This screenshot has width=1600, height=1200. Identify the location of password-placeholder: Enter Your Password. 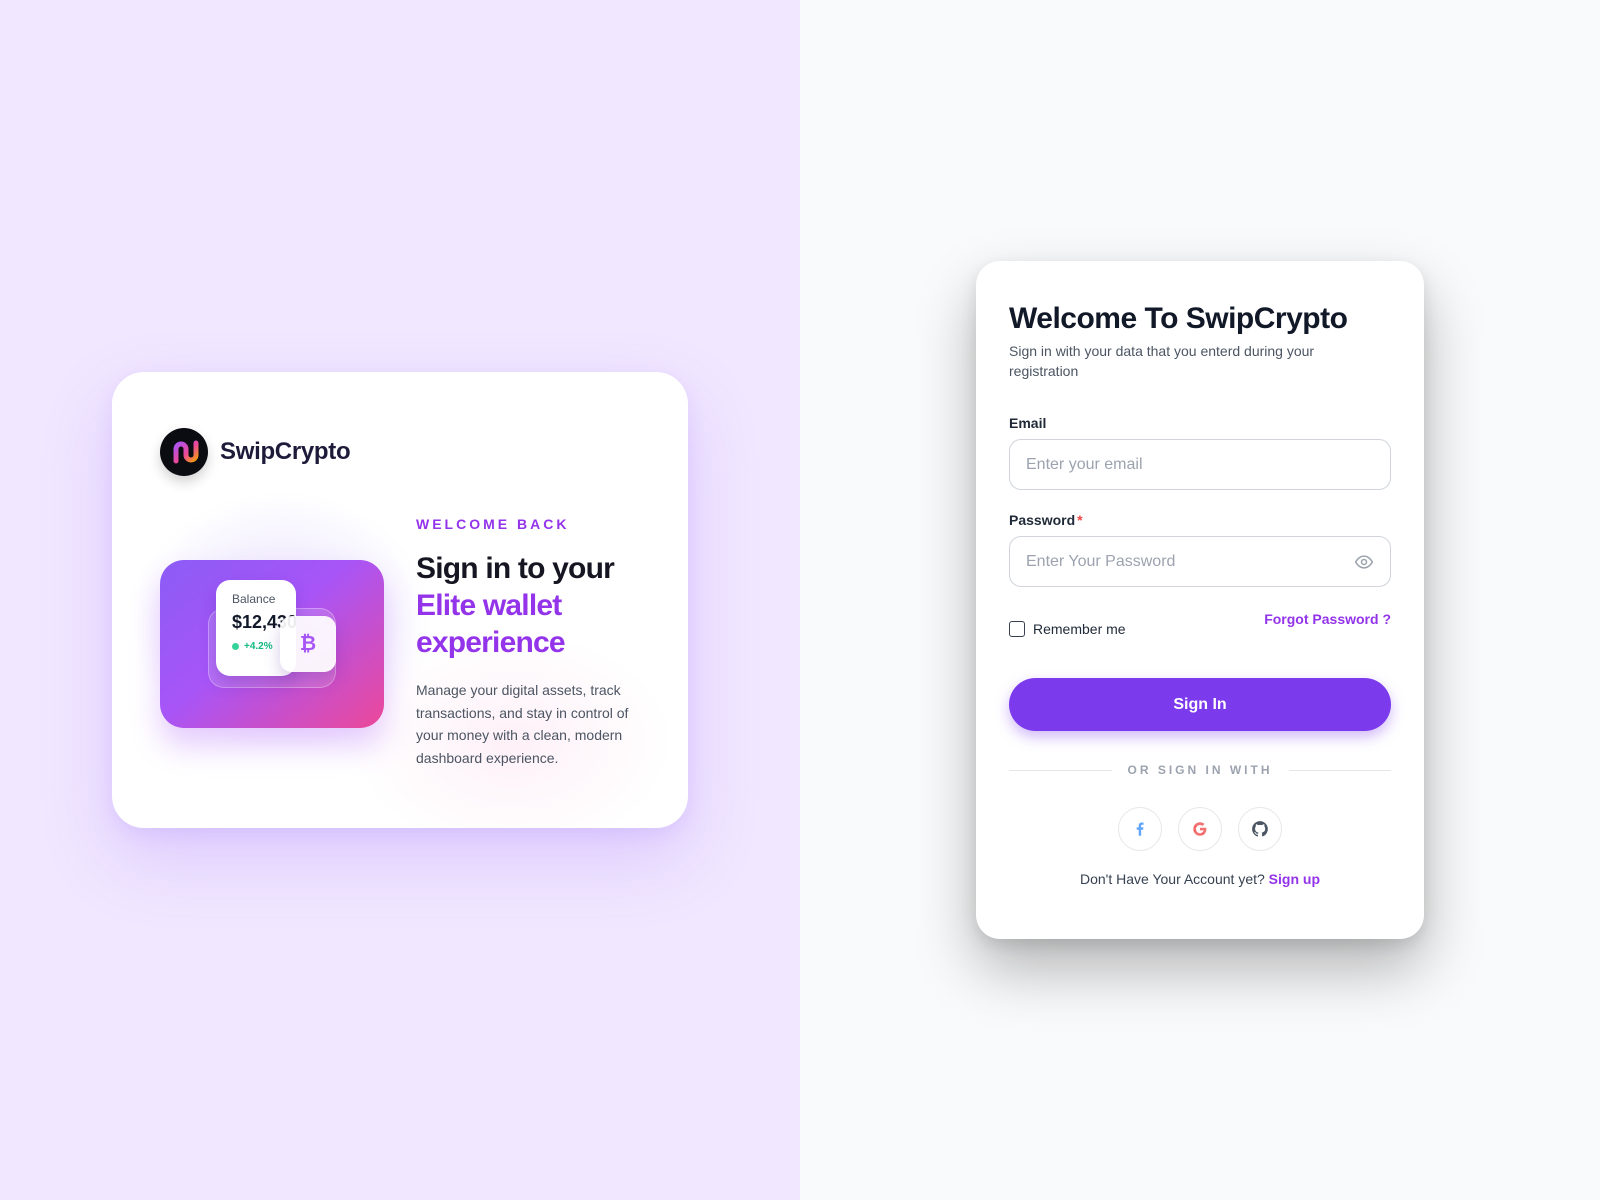
(1101, 561).